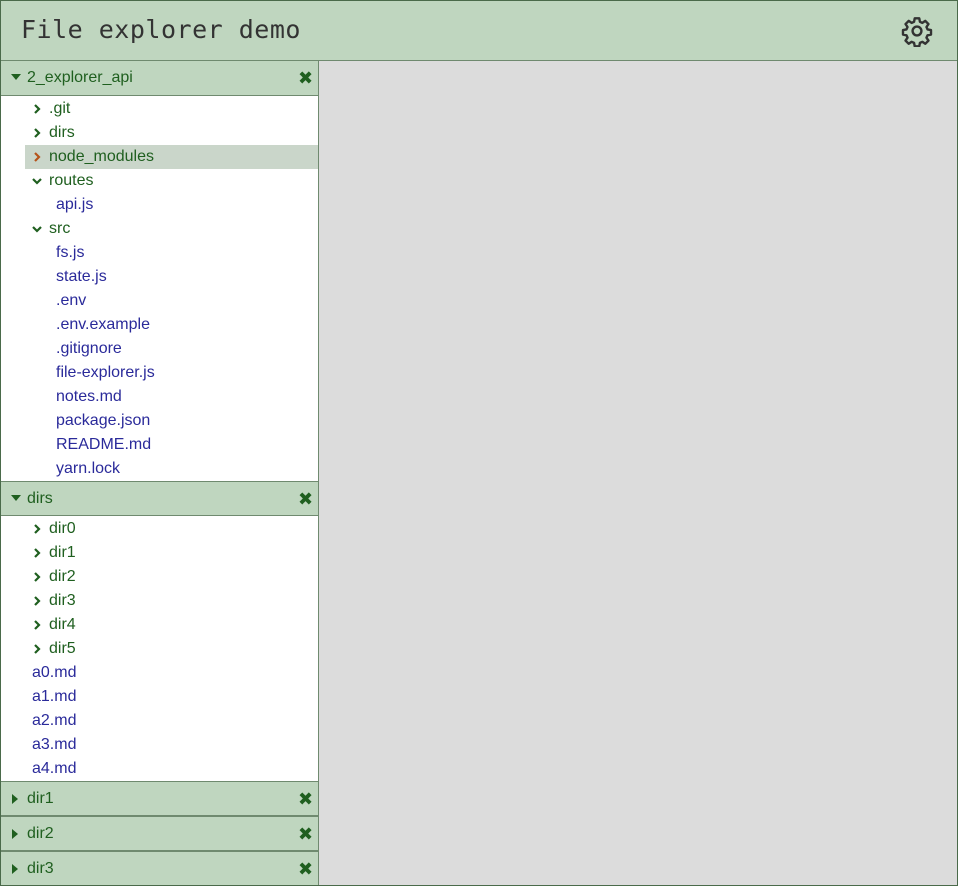 Image resolution: width=958 pixels, height=886 pixels. Describe the element at coordinates (54, 744) in the screenshot. I see `file-name: a3.md` at that location.